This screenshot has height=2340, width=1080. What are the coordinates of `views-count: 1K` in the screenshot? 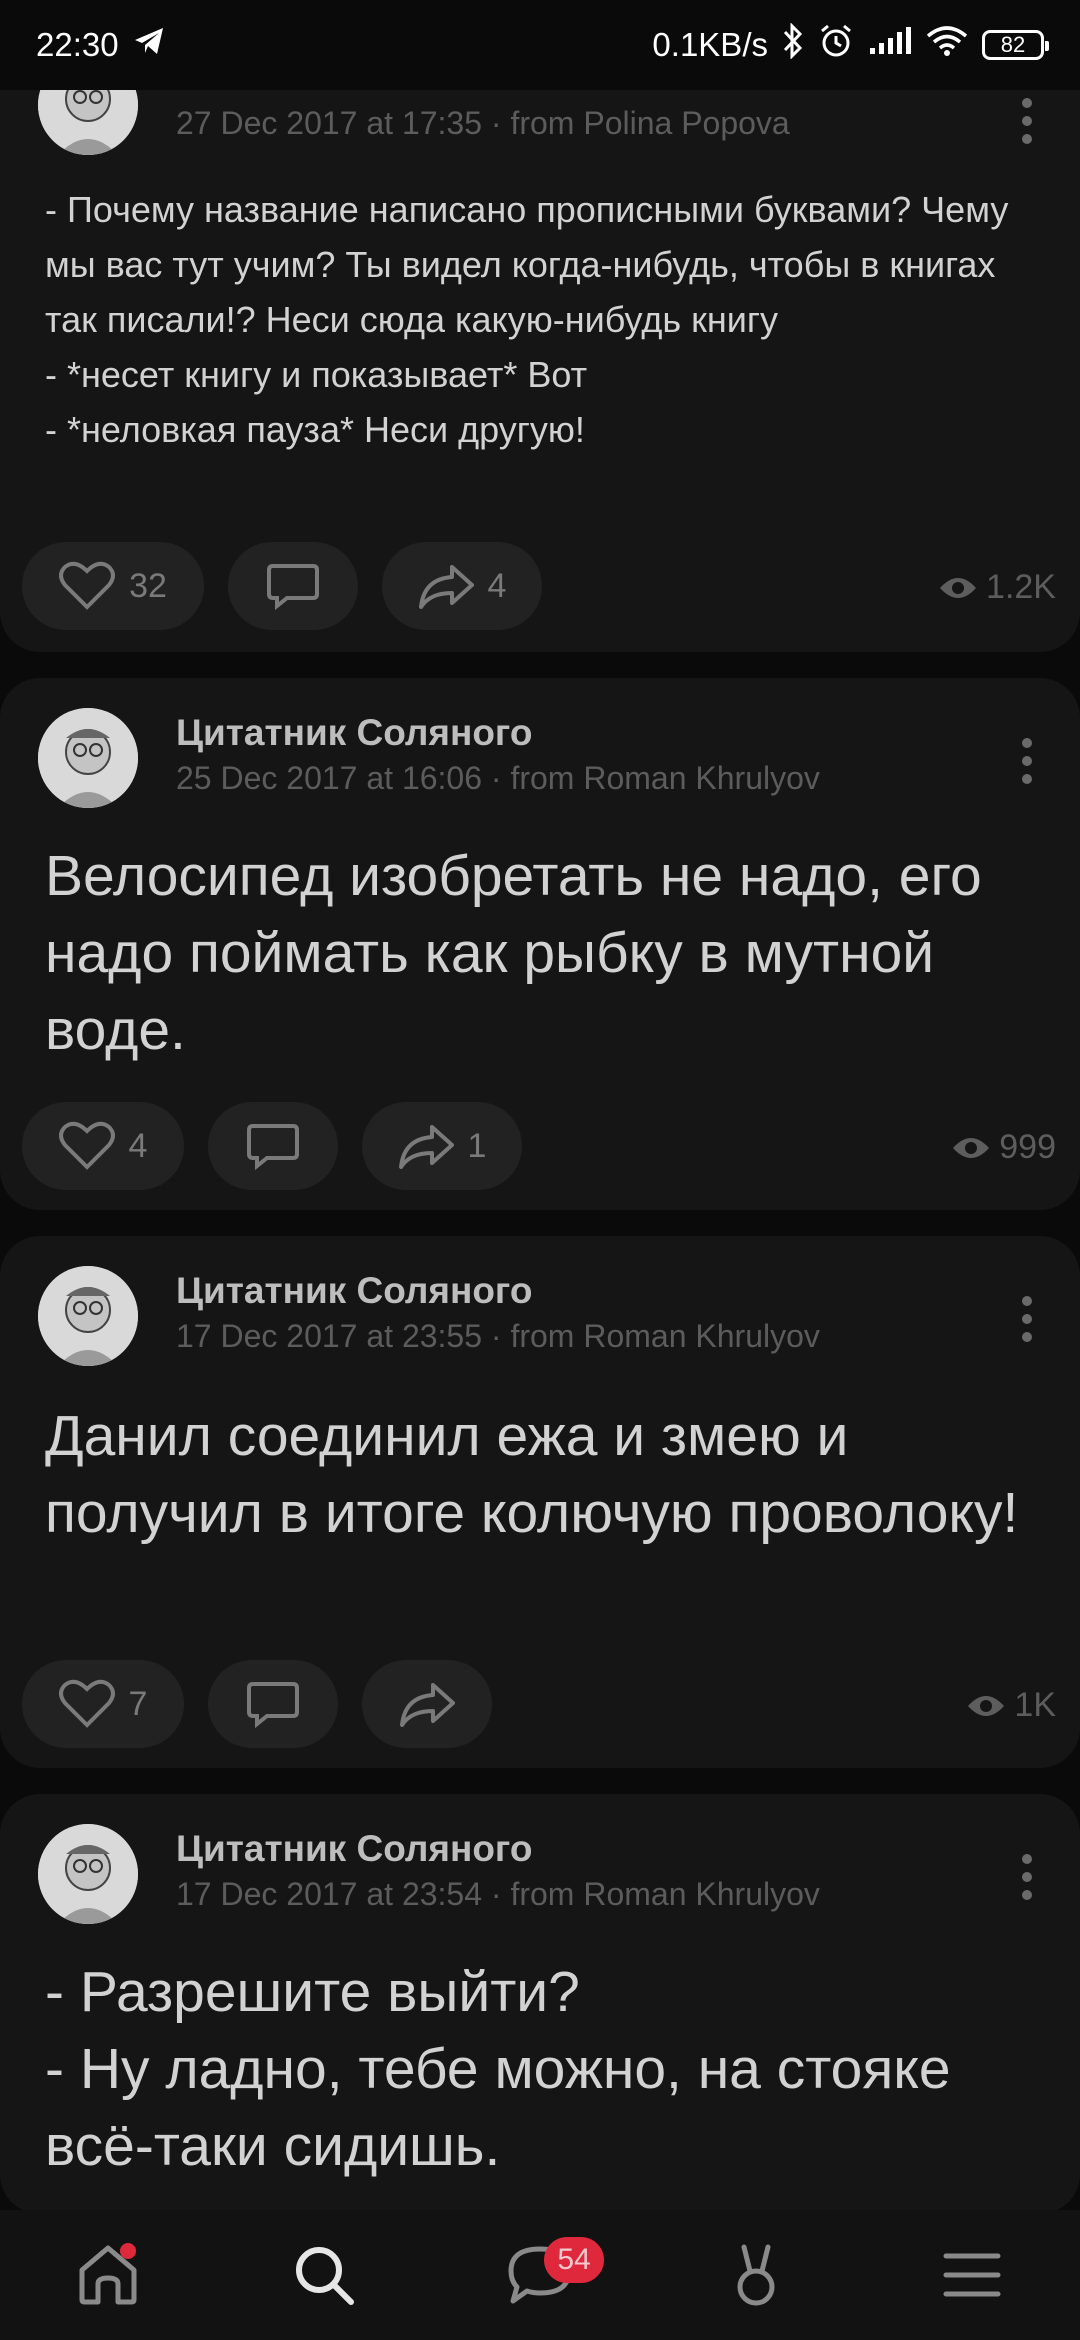 It's located at (1035, 1705).